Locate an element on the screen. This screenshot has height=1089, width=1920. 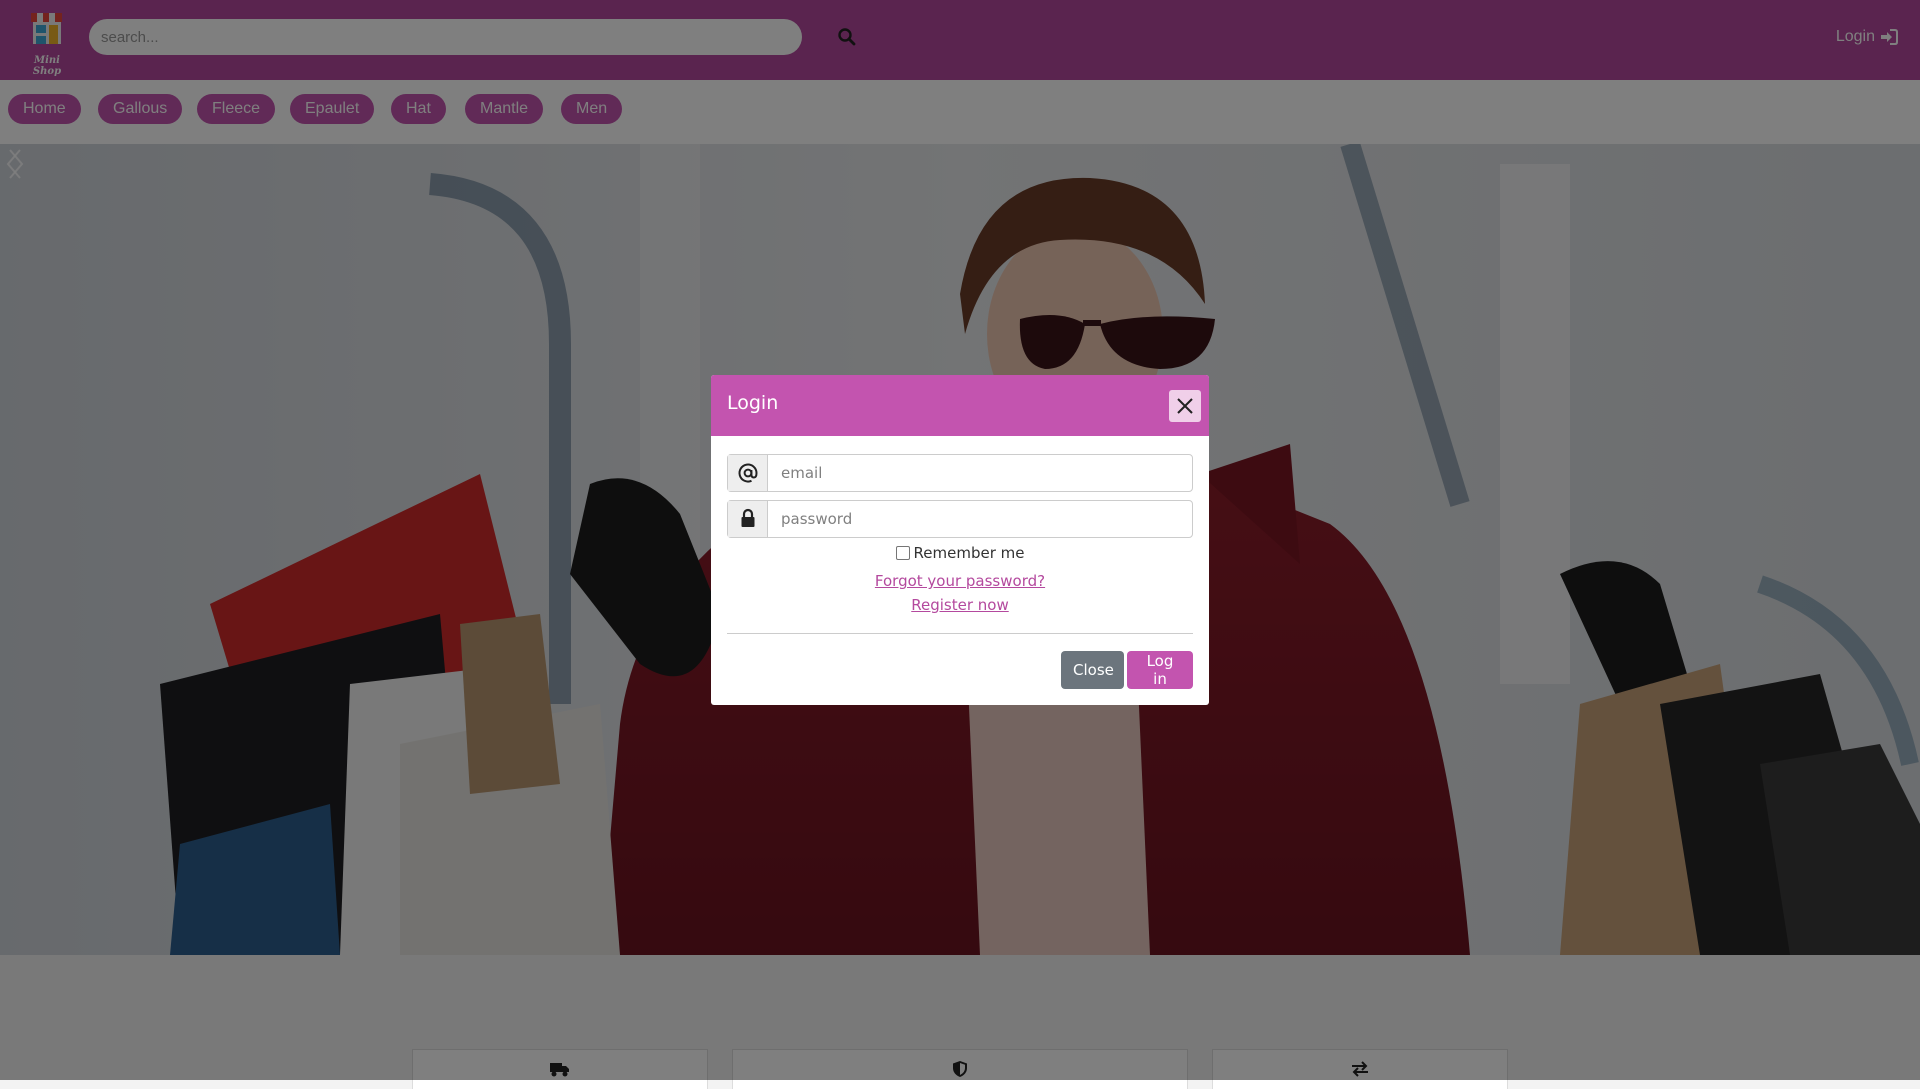
email-input-group is located at coordinates (960, 473).